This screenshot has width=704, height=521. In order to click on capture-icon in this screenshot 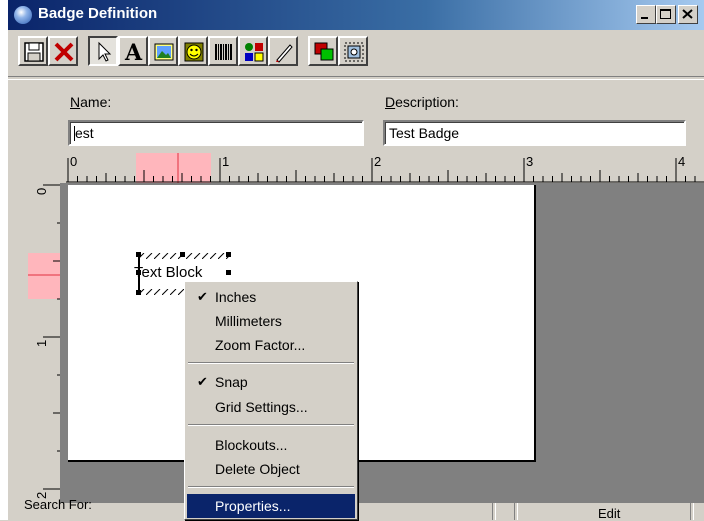, I will do `click(354, 52)`.